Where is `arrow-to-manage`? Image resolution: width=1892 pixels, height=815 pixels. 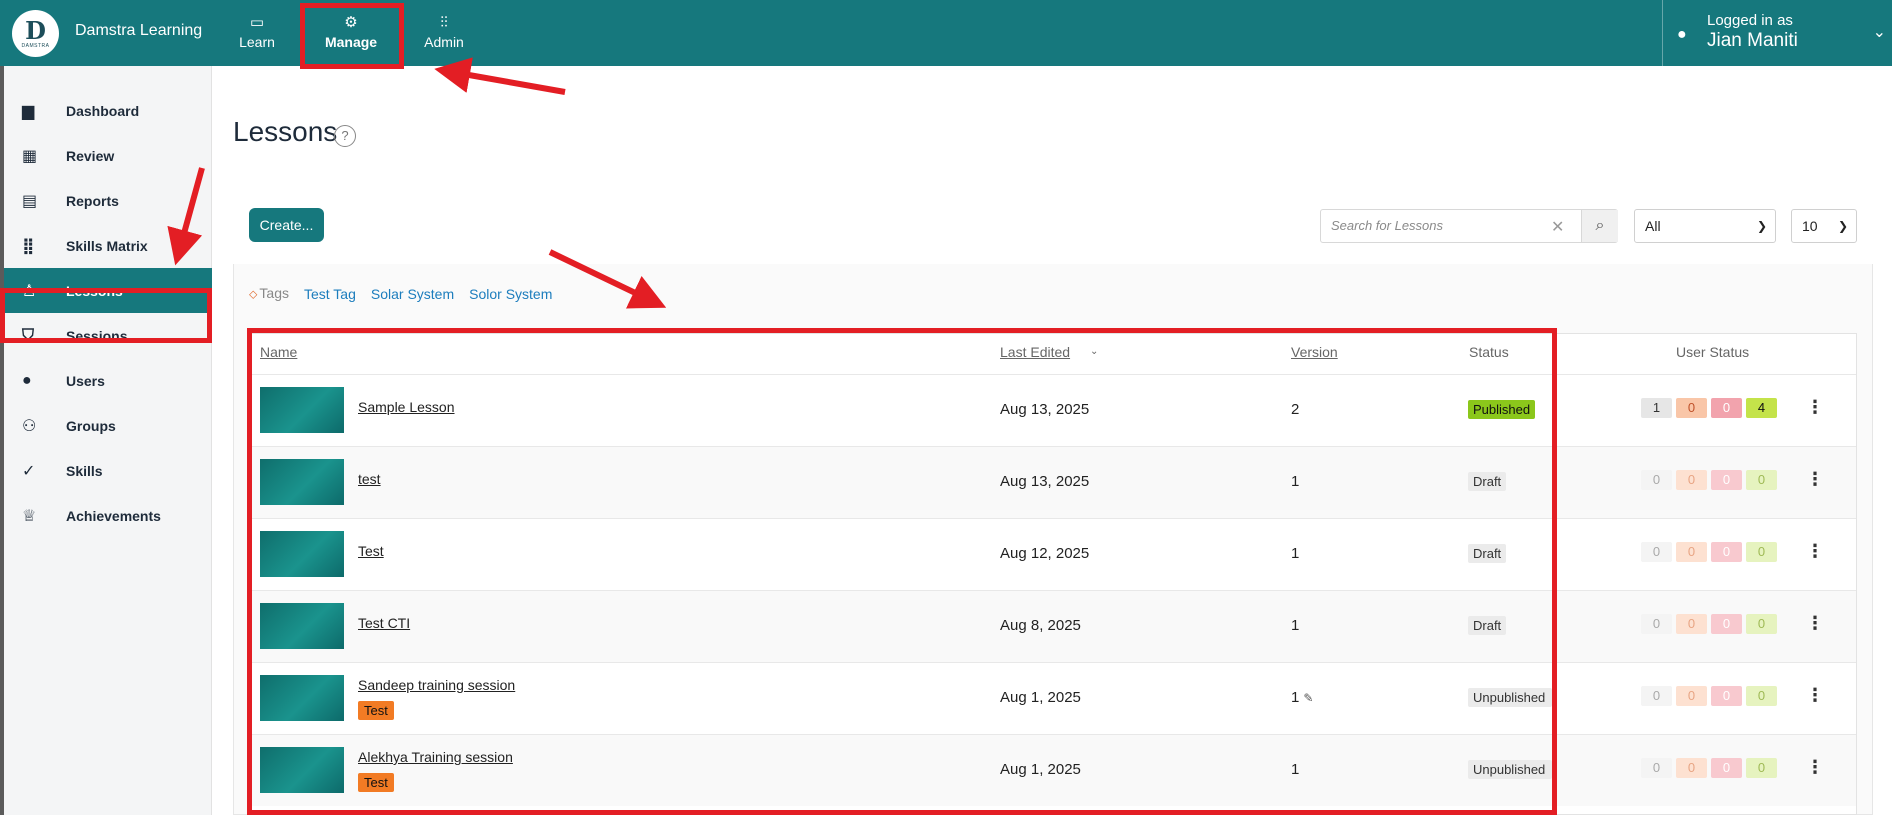
arrow-to-manage is located at coordinates (500, 76).